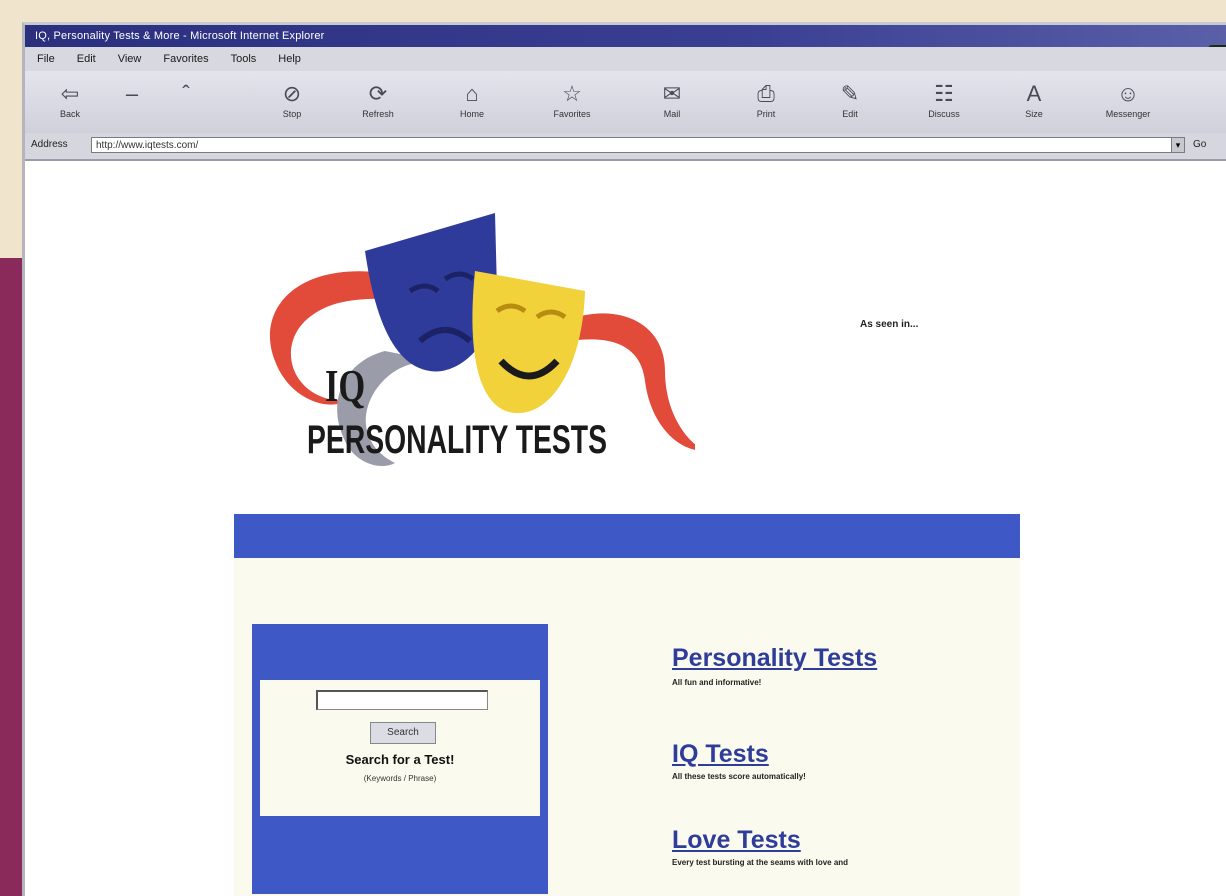 This screenshot has height=896, width=1226. I want to click on refresh-icon: ⟳, so click(378, 93).